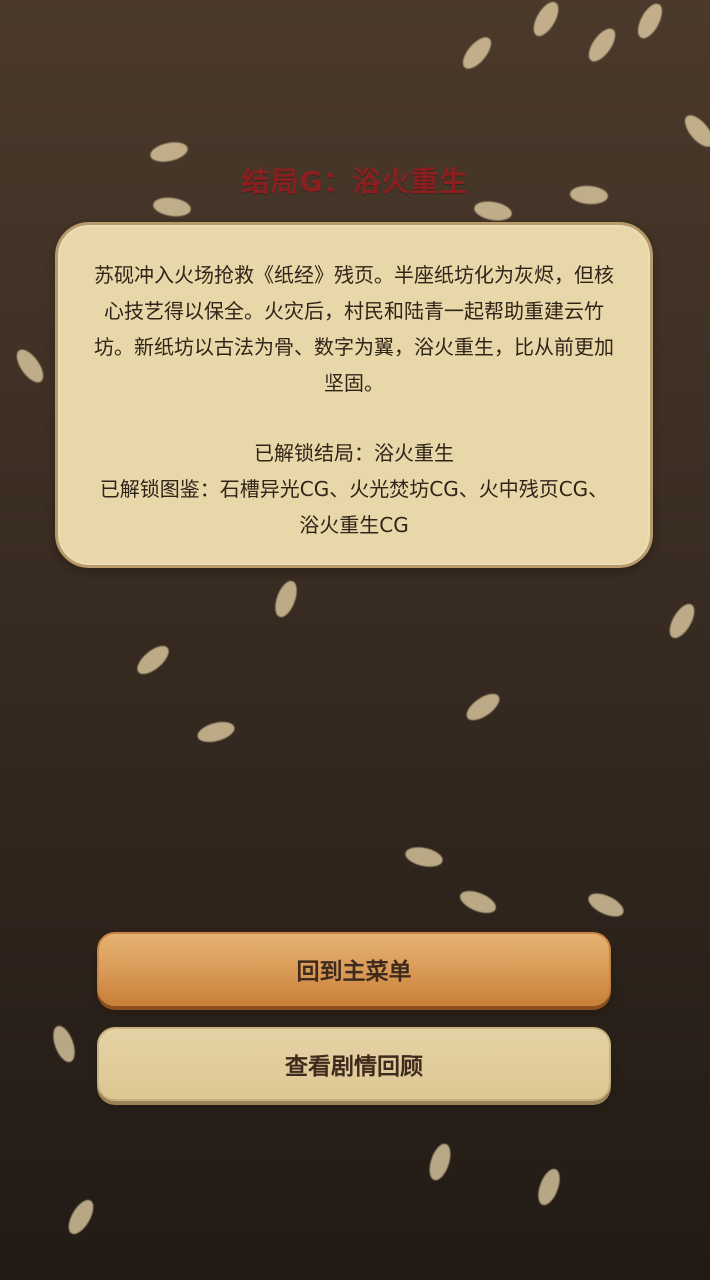  I want to click on review-story-button: 查看剧情回顾, so click(354, 1064).